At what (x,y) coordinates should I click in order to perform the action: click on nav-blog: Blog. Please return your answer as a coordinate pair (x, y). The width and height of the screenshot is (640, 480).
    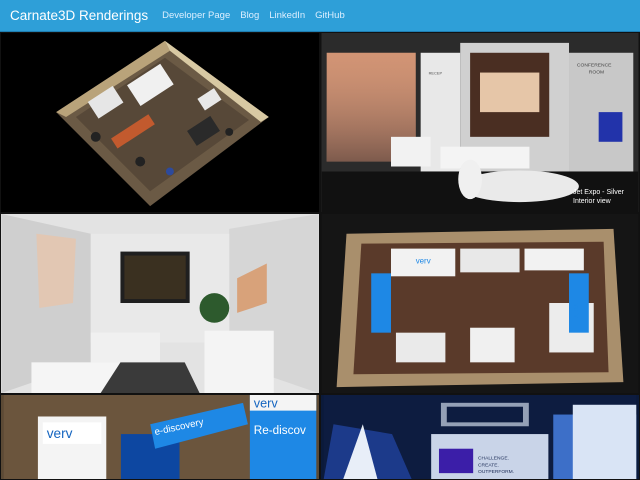
    Looking at the image, I should click on (249, 15).